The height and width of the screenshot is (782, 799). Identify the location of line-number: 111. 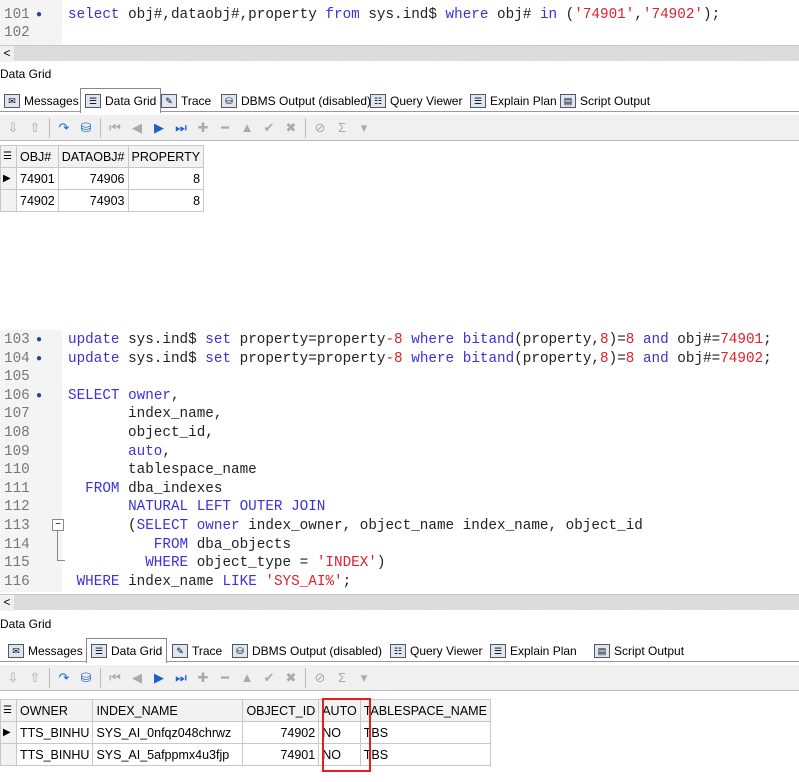
(17, 488).